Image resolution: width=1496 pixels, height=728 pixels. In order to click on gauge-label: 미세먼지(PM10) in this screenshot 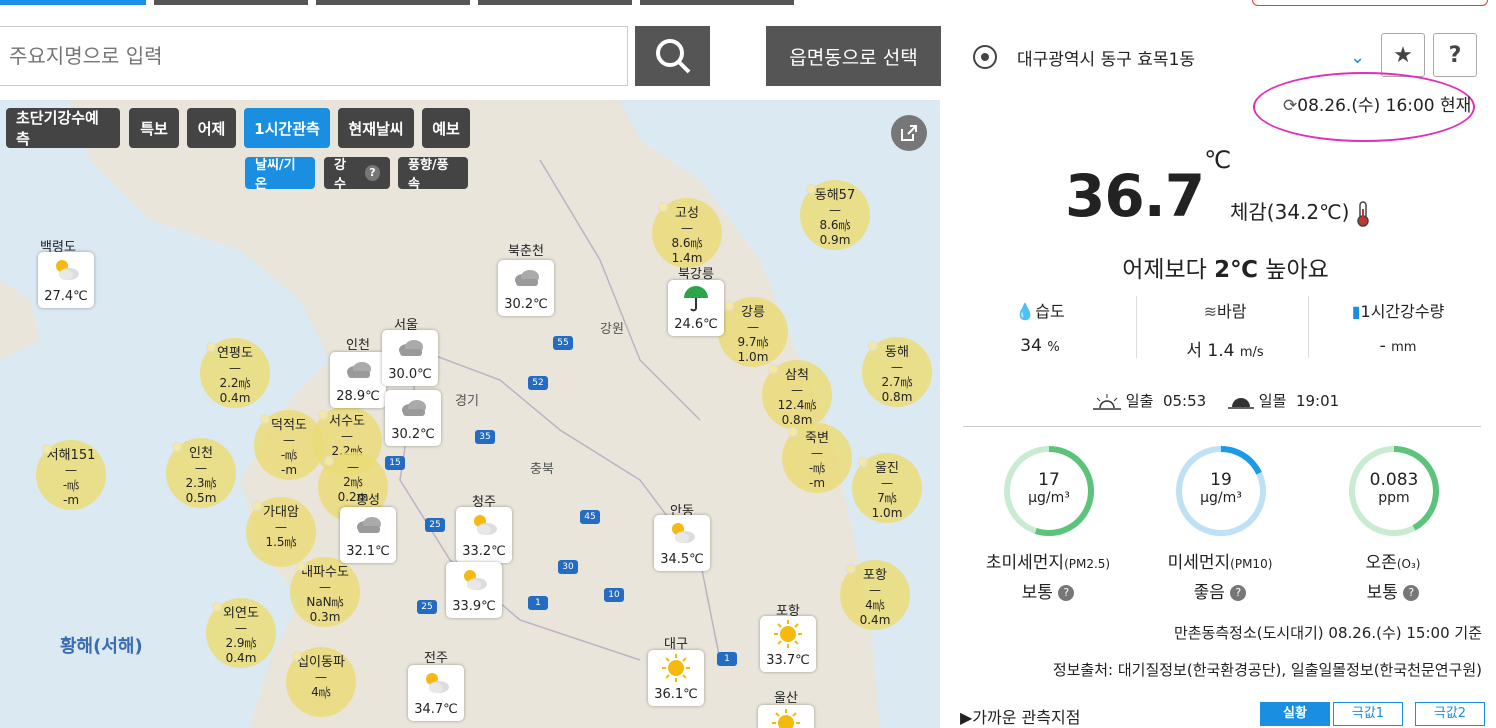, I will do `click(1220, 560)`.